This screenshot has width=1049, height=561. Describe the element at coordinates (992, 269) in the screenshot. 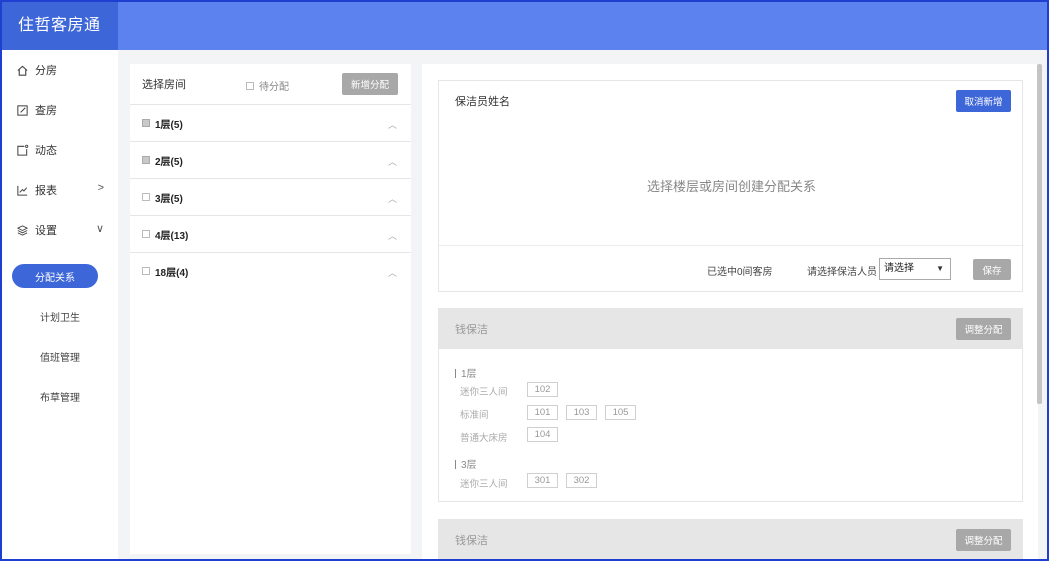

I see `save-button: 保存` at that location.